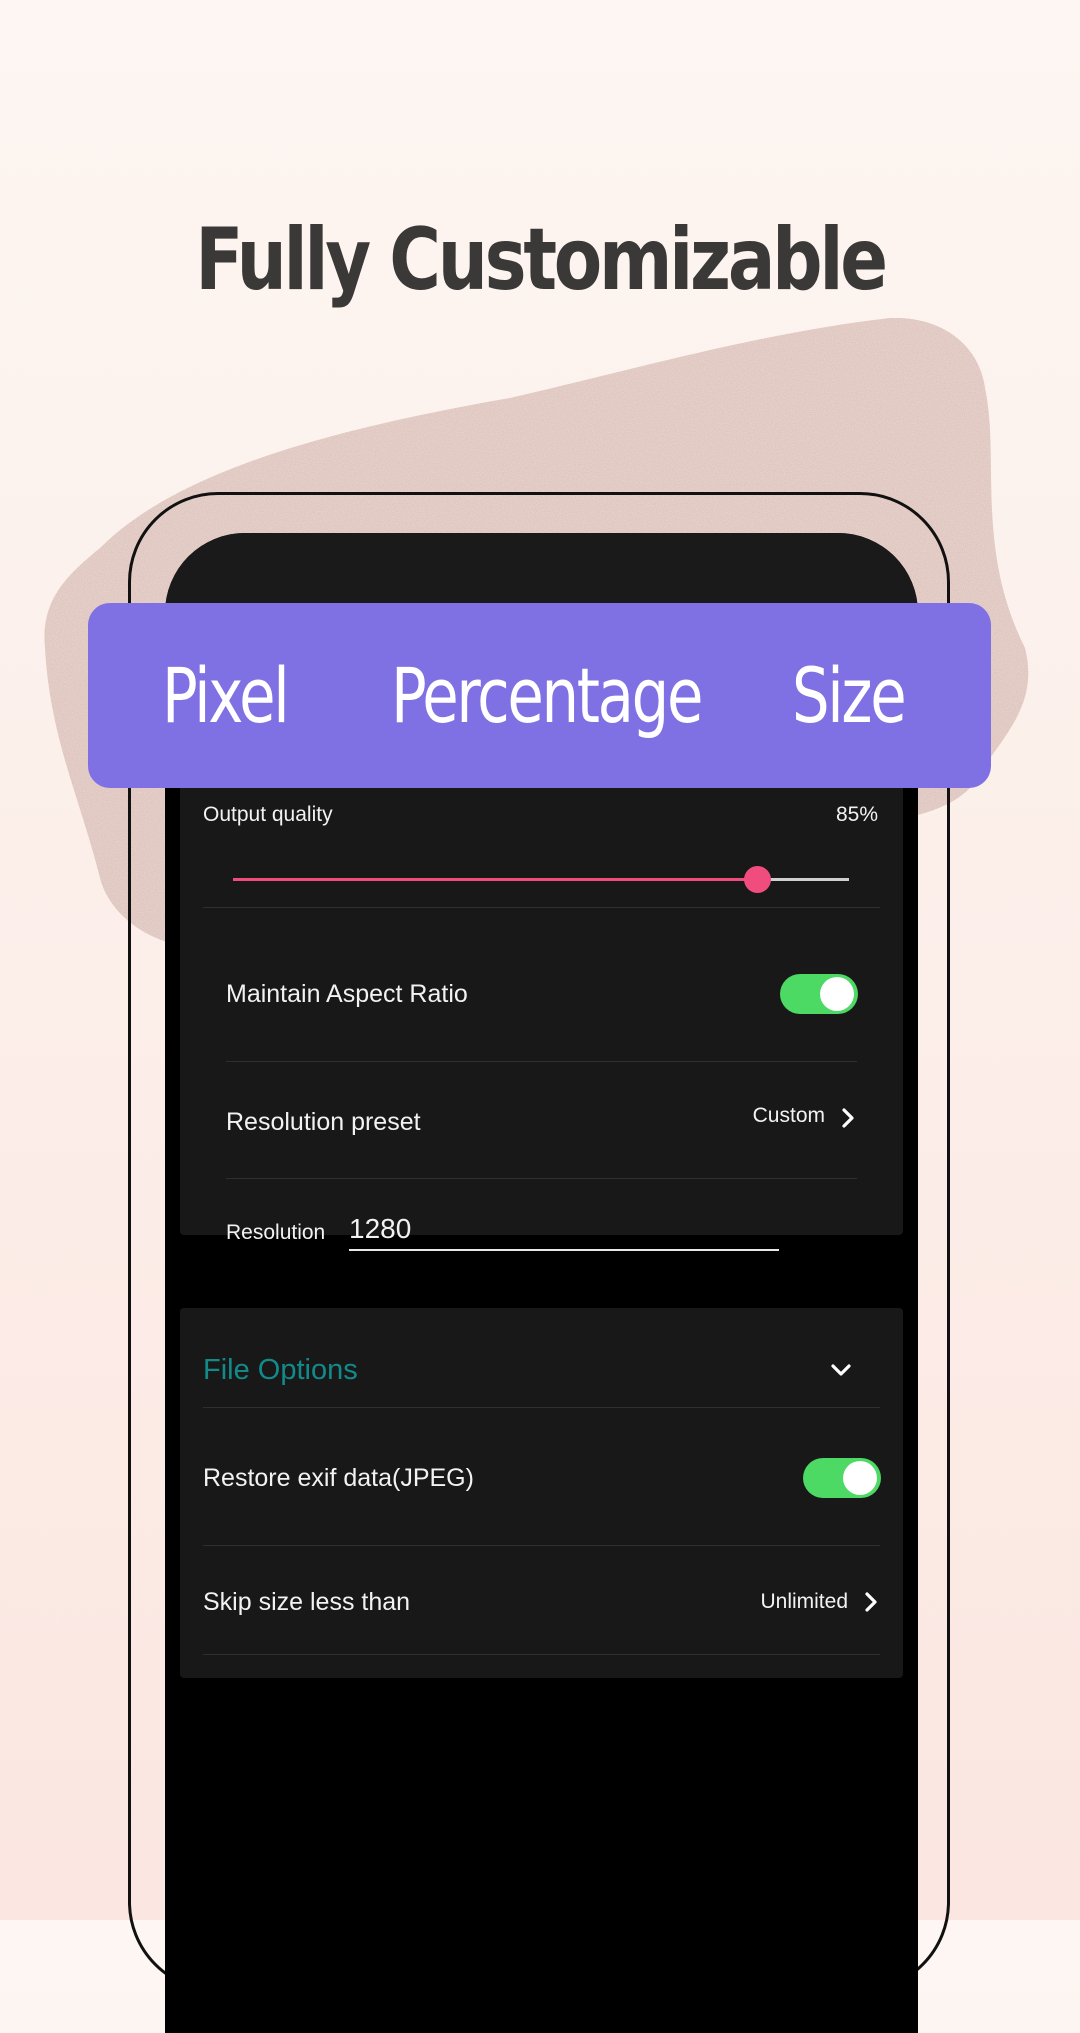  I want to click on output-quality-slider, so click(541, 880).